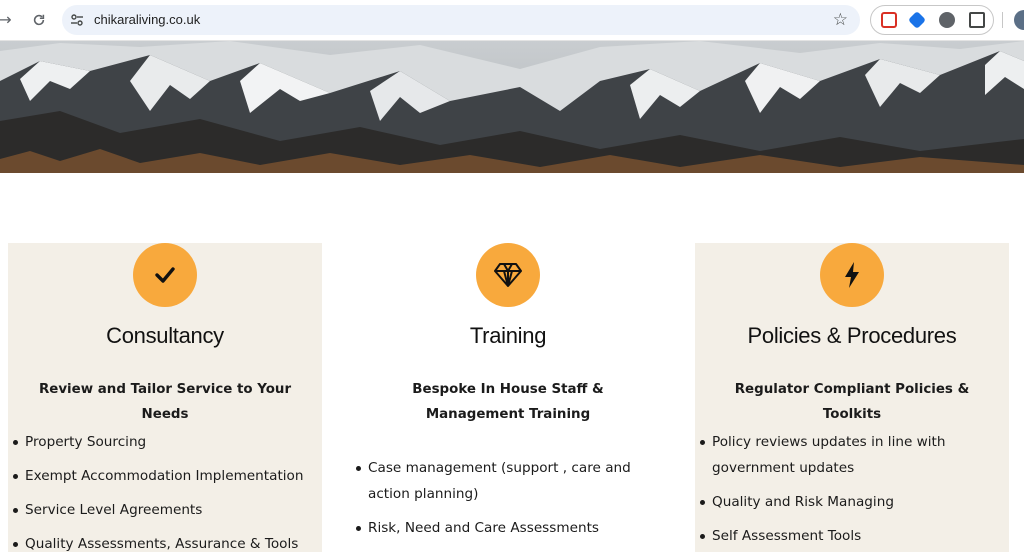 The image size is (1024, 552). Describe the element at coordinates (461, 20) in the screenshot. I see `address-bar: chikaraliving.co.uk ☆` at that location.